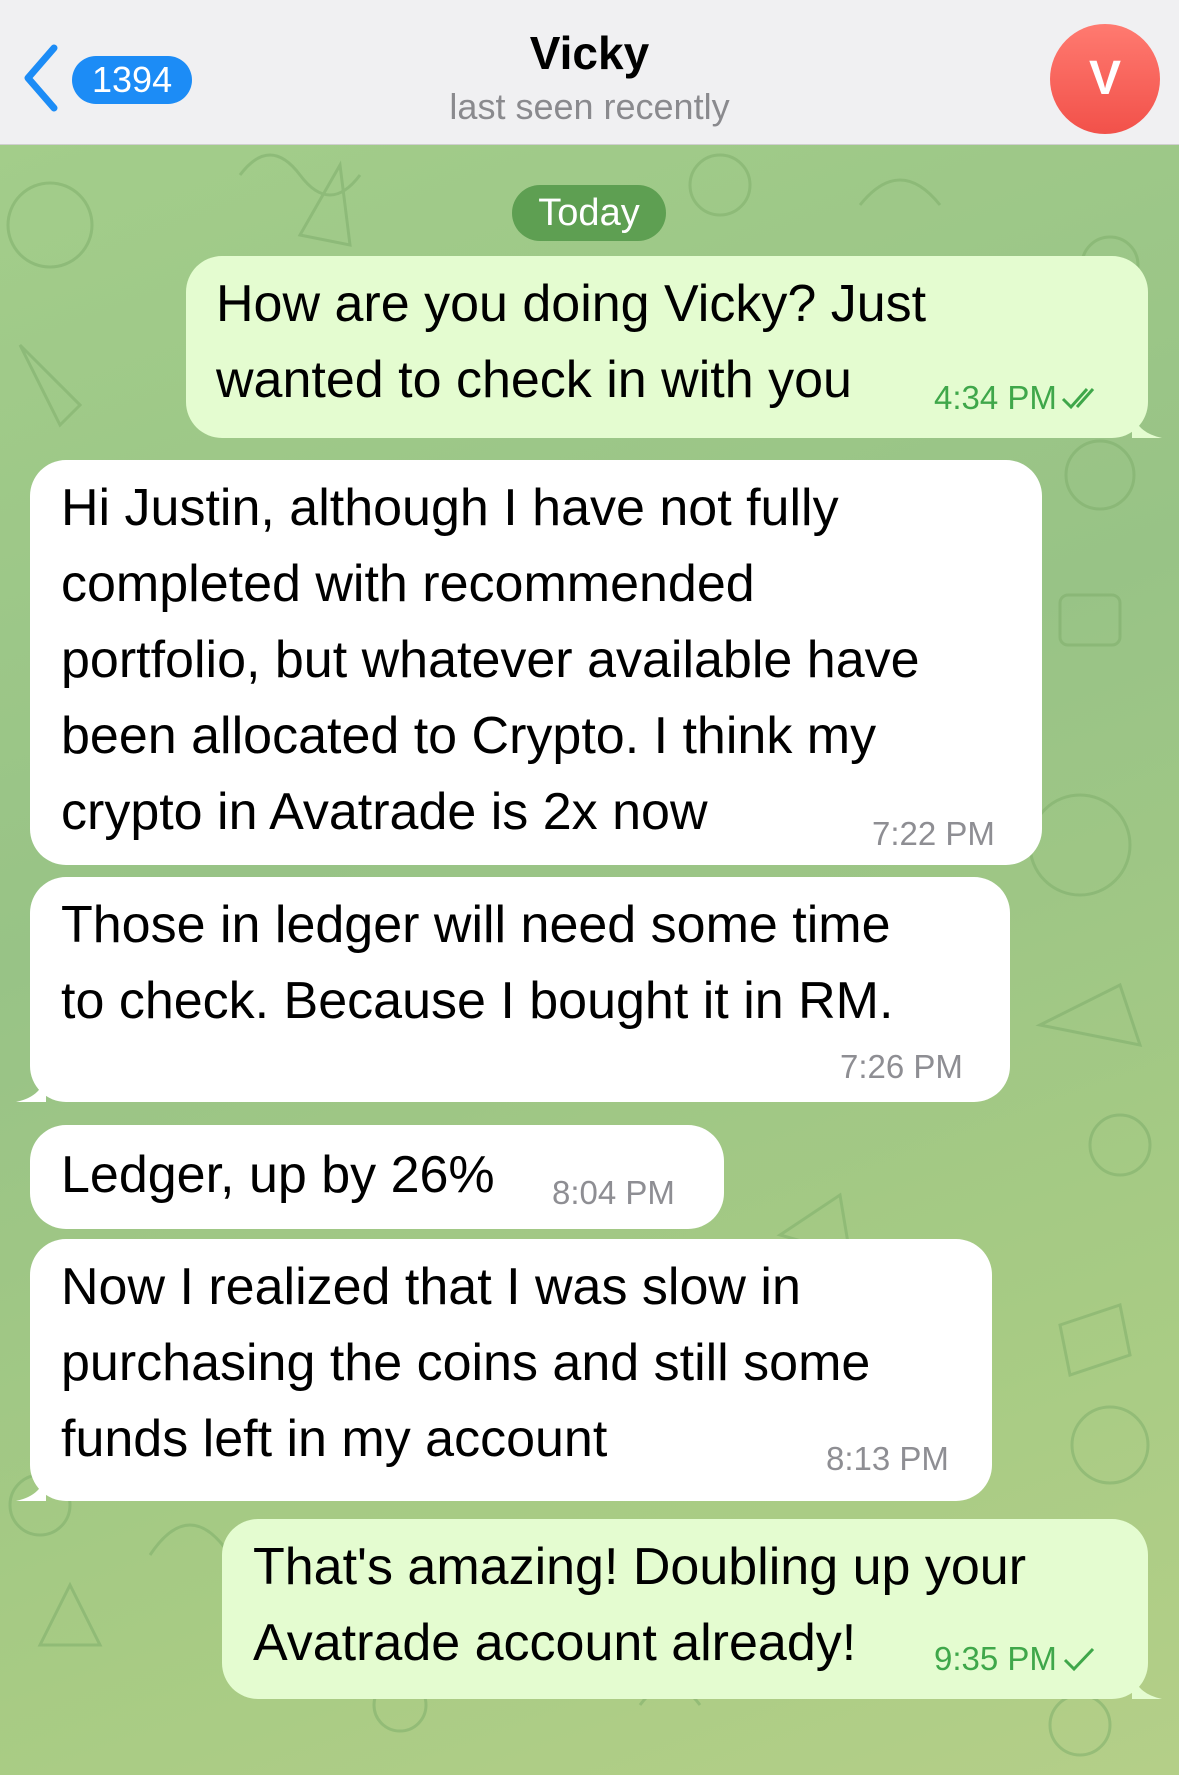 This screenshot has width=1179, height=1775. Describe the element at coordinates (466, 1363) in the screenshot. I see `message-text: purchasing the coins and still some` at that location.